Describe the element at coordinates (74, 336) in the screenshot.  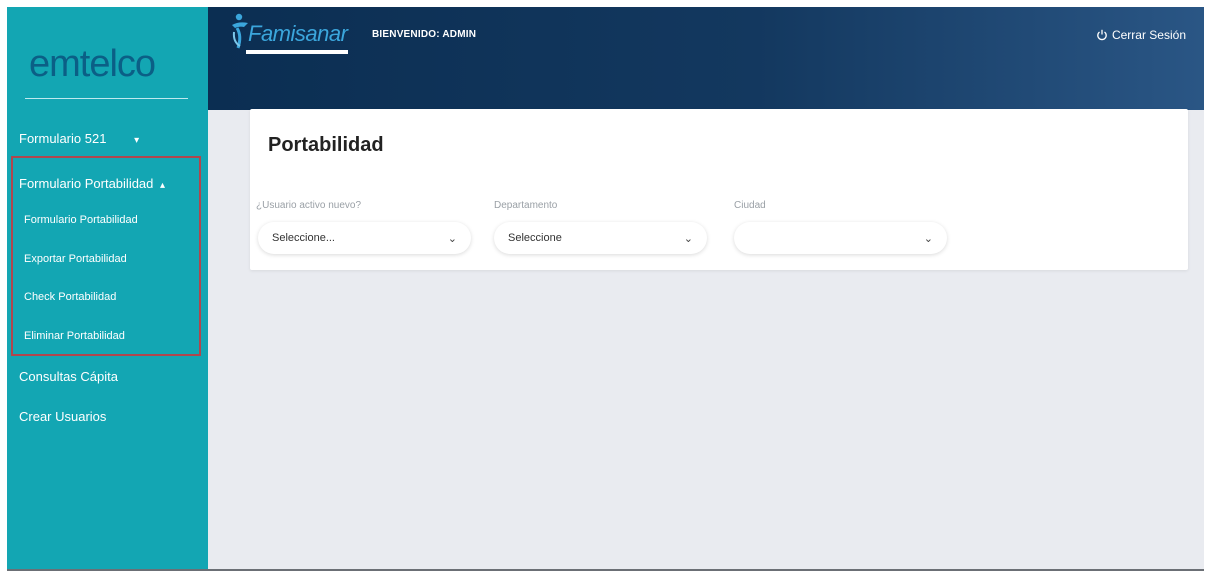
I see `submenu-item-eliminar-portabilidad: Eliminar Portabilidad` at that location.